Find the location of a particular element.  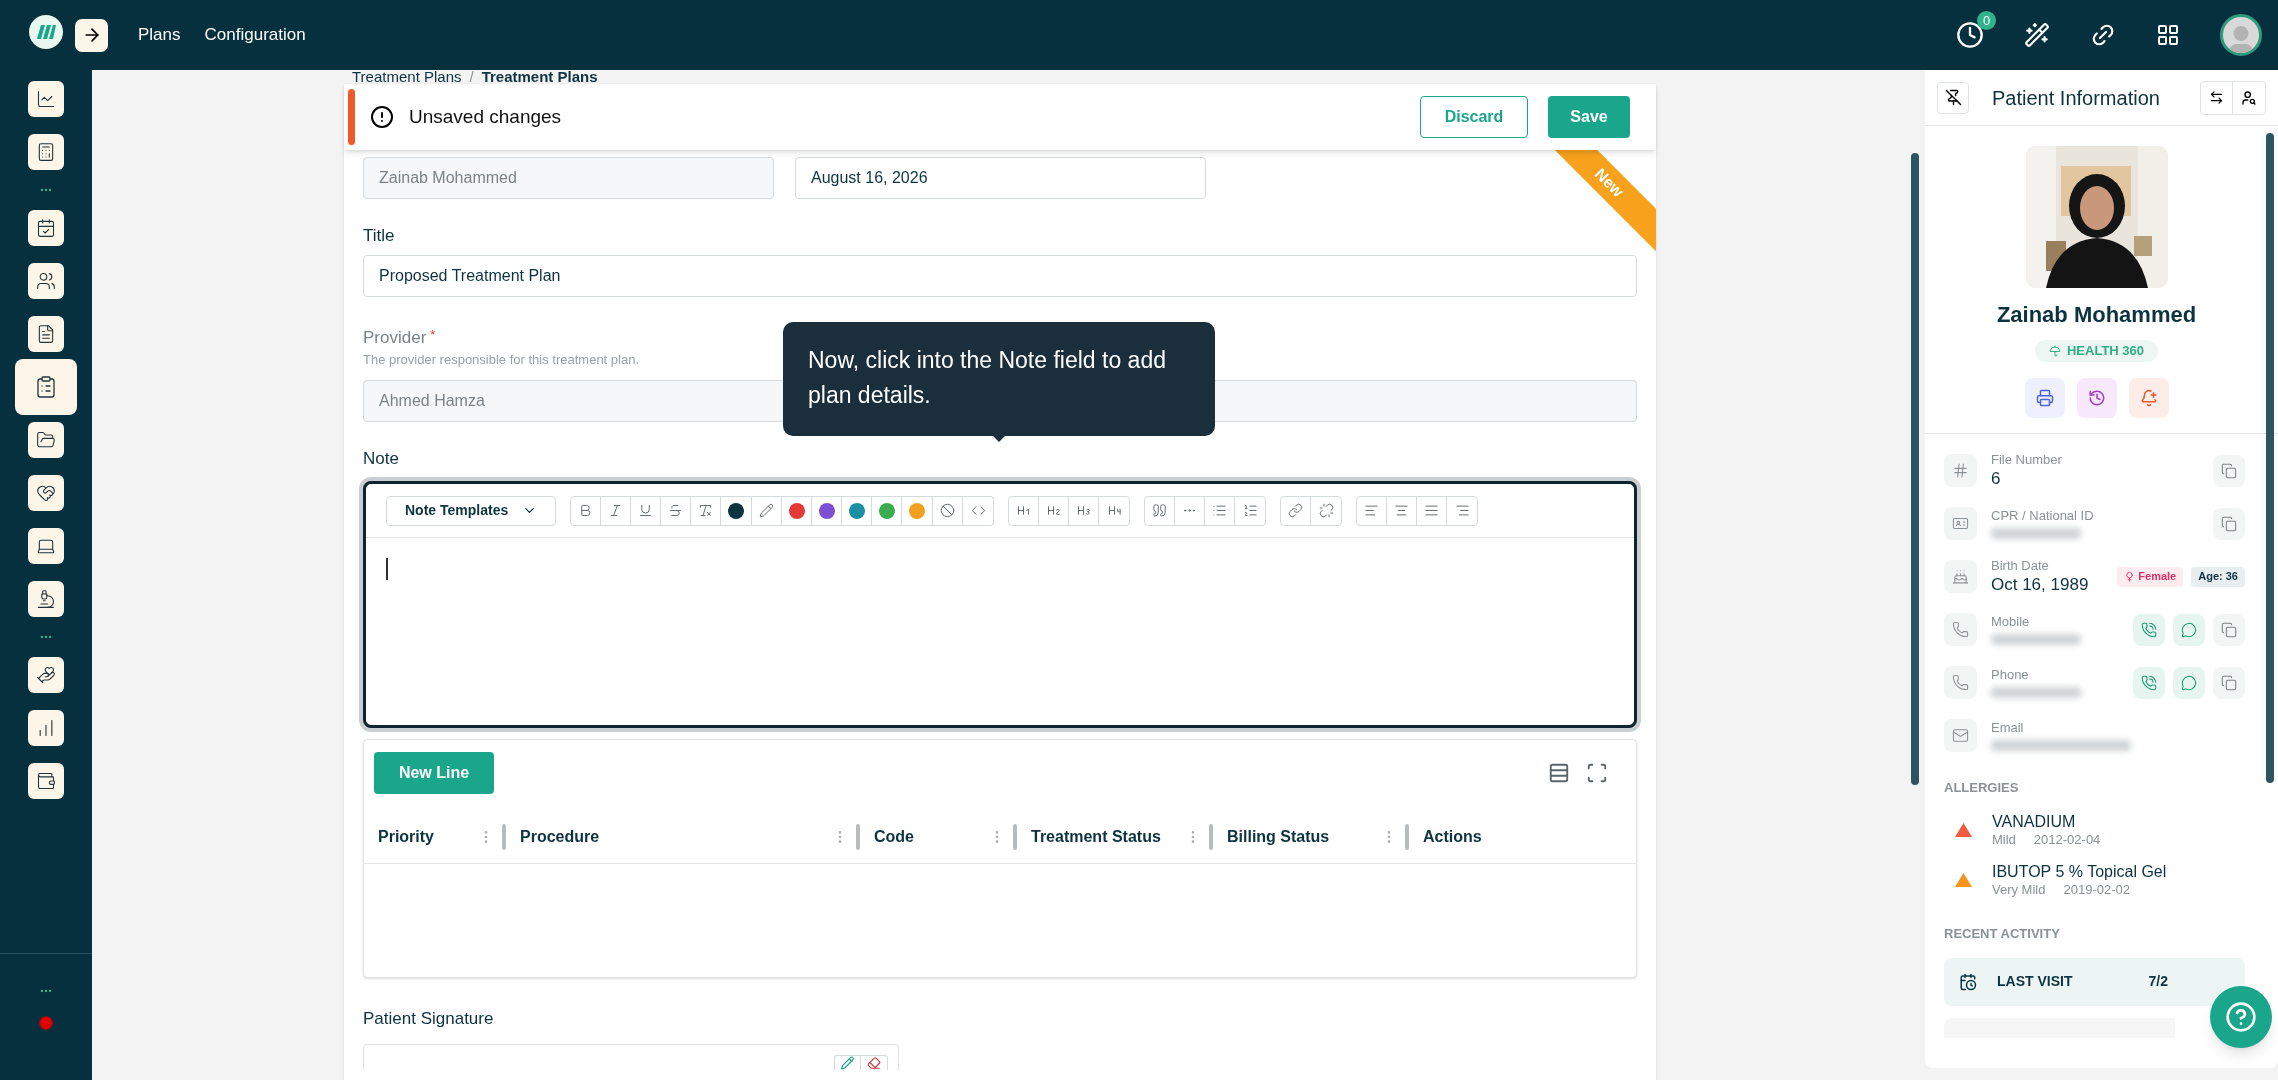

gender-tag: Female is located at coordinates (2150, 576).